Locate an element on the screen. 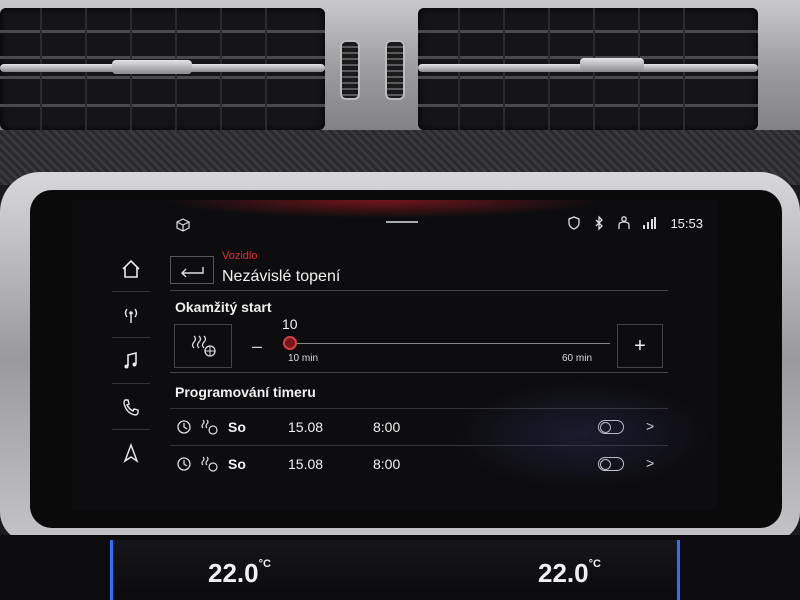  sidebar-item-phone is located at coordinates (131, 407).